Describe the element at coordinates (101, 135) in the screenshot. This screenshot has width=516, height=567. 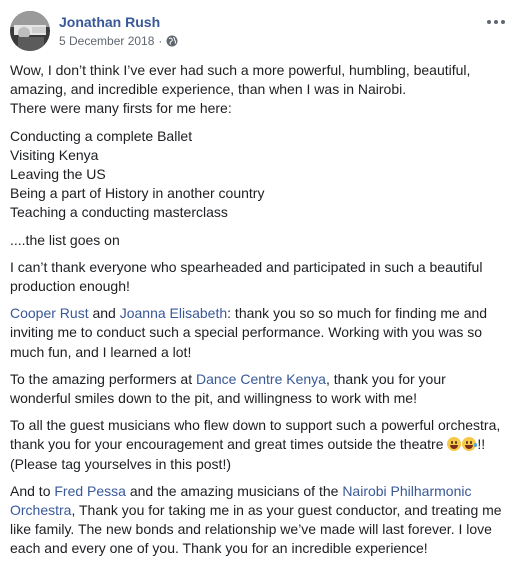
I see `list-item: Conducting a complete Ballet` at that location.